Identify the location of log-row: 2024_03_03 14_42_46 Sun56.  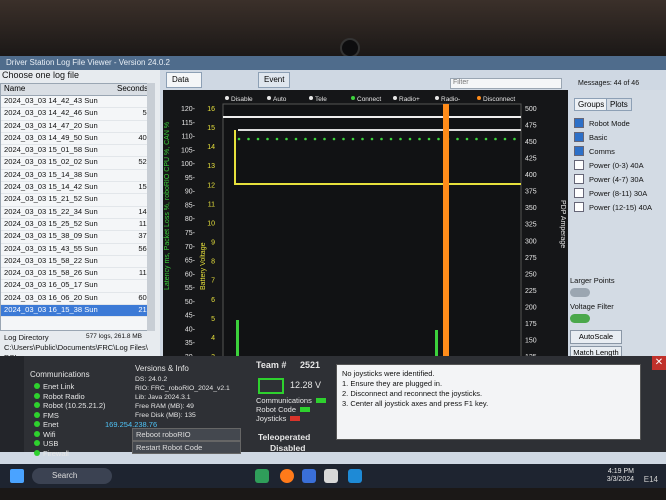
(77, 114).